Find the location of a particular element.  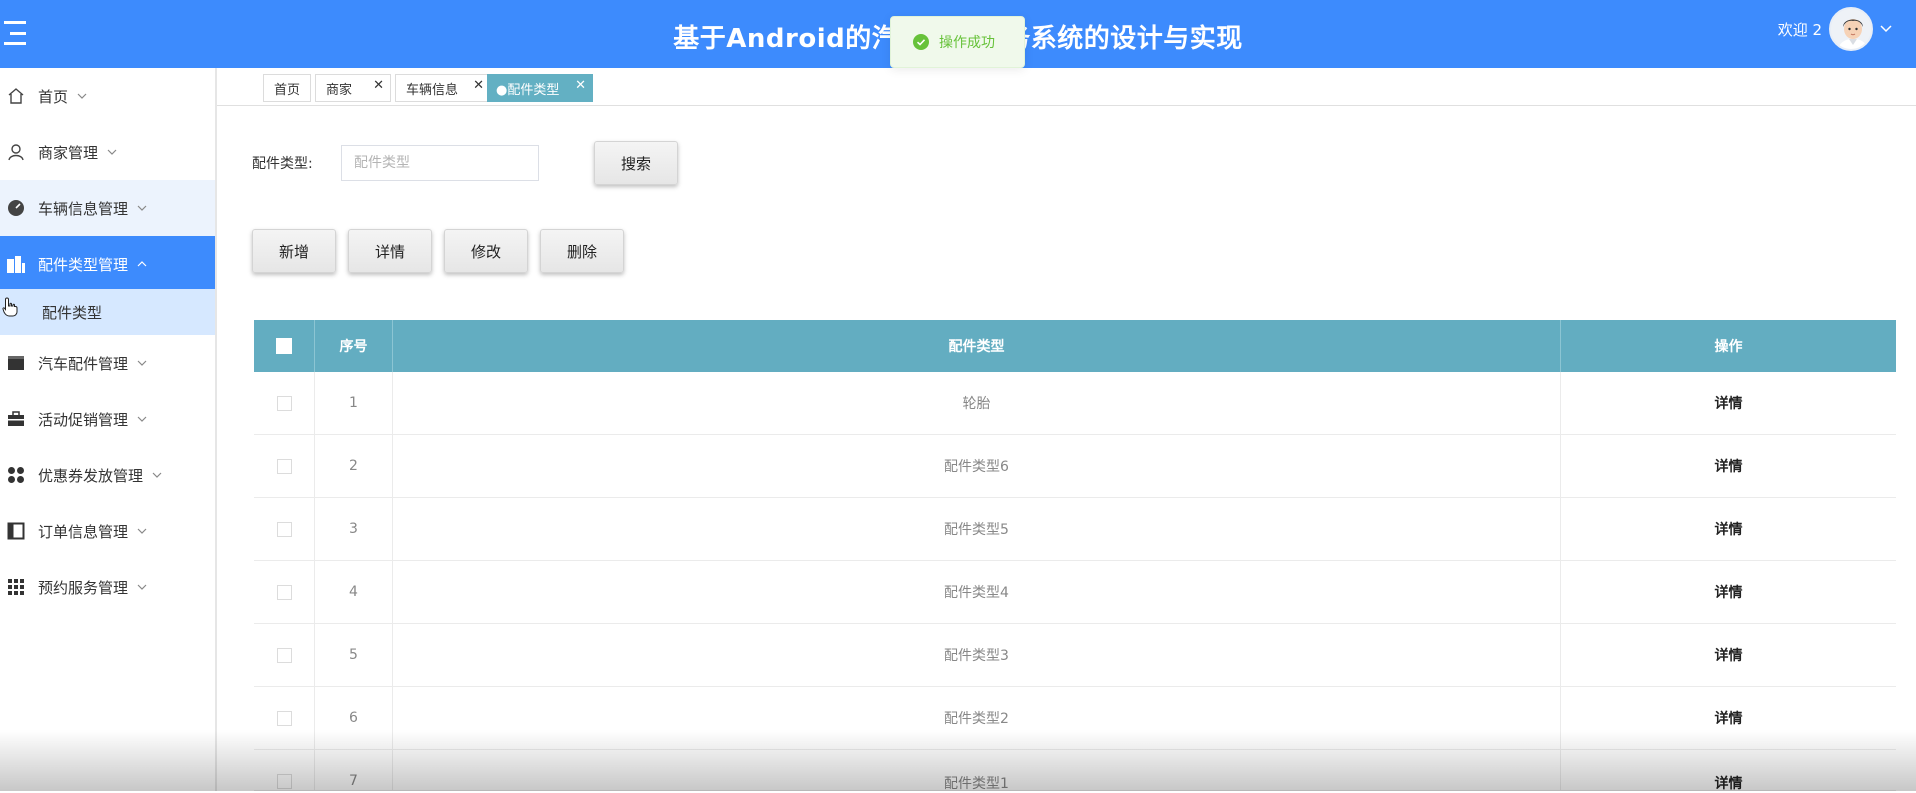

tab-home: 首页 is located at coordinates (287, 88).